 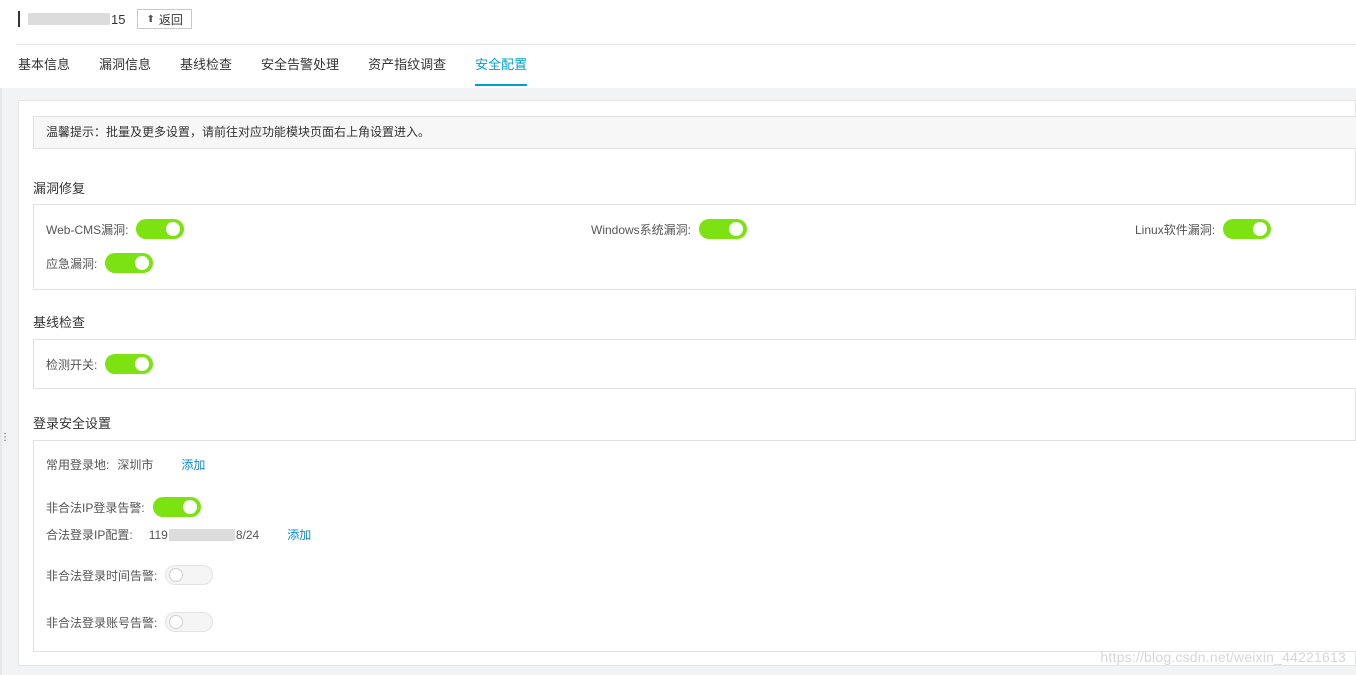 What do you see at coordinates (1175, 229) in the screenshot?
I see `linux-label: Linux软件漏洞:` at bounding box center [1175, 229].